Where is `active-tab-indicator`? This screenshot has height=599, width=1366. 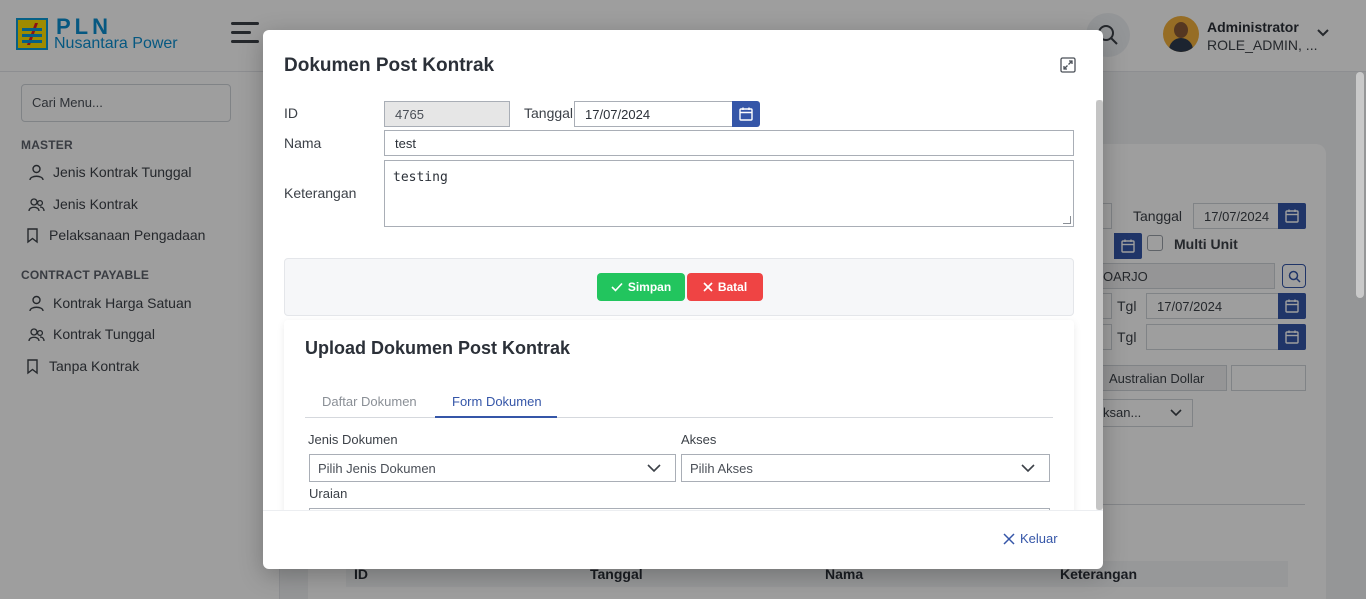 active-tab-indicator is located at coordinates (496, 417).